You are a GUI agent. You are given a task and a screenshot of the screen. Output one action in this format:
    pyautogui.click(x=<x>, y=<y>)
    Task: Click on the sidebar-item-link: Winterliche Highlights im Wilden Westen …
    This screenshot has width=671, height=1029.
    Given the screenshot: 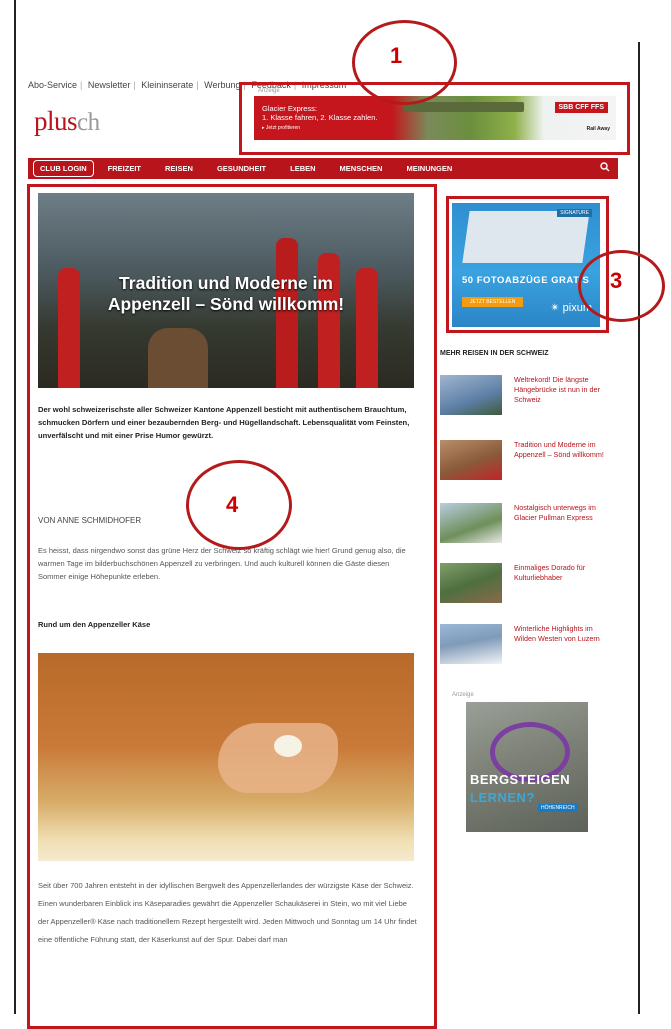 What is the action you would take?
    pyautogui.click(x=564, y=634)
    